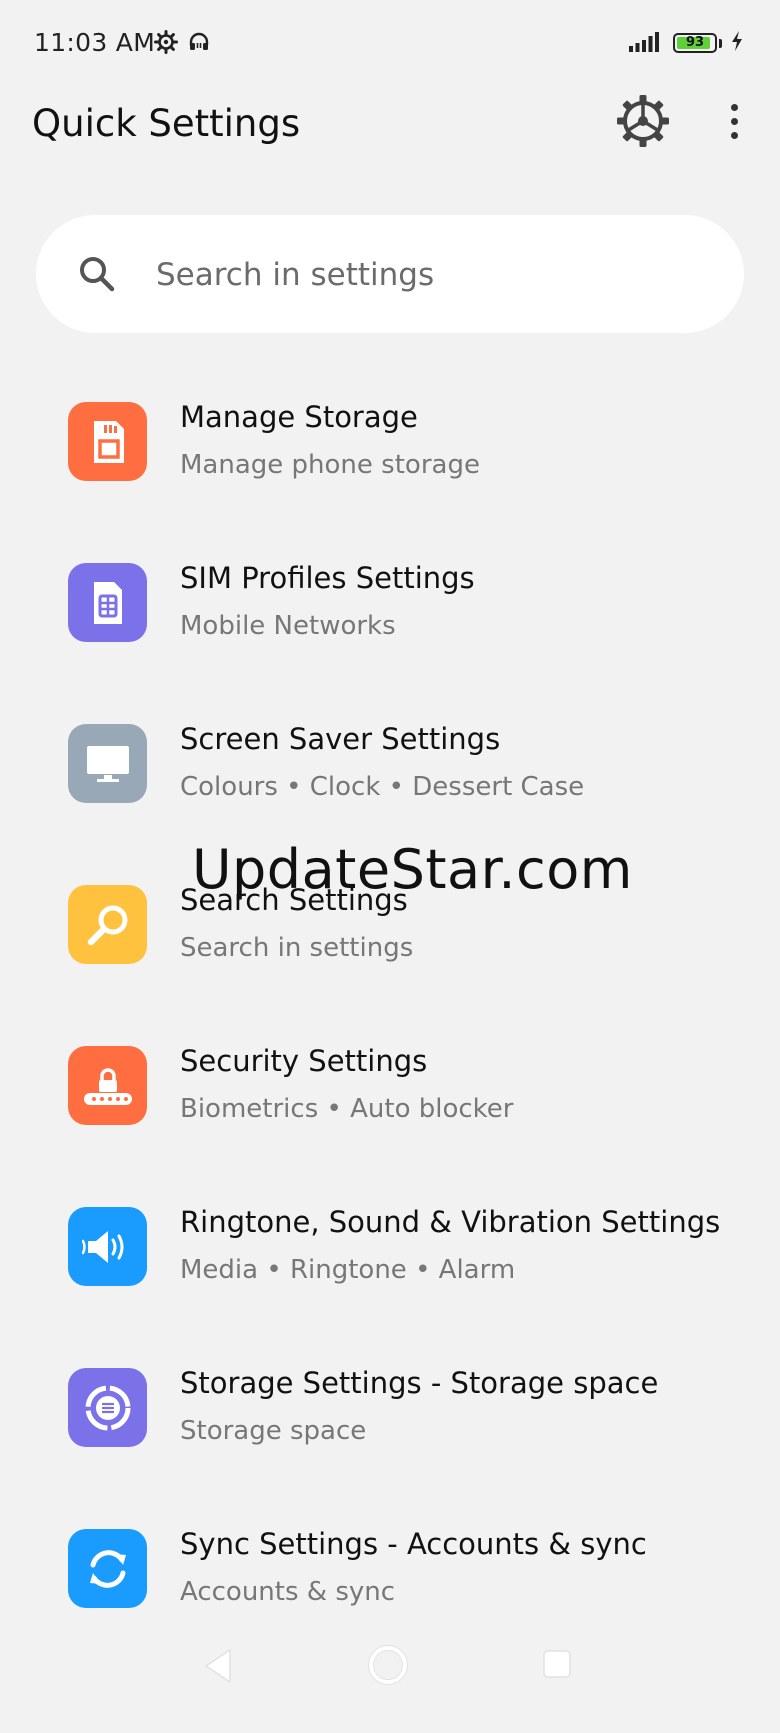 The width and height of the screenshot is (780, 1733). What do you see at coordinates (107, 602) in the screenshot?
I see `sim-card-icon` at bounding box center [107, 602].